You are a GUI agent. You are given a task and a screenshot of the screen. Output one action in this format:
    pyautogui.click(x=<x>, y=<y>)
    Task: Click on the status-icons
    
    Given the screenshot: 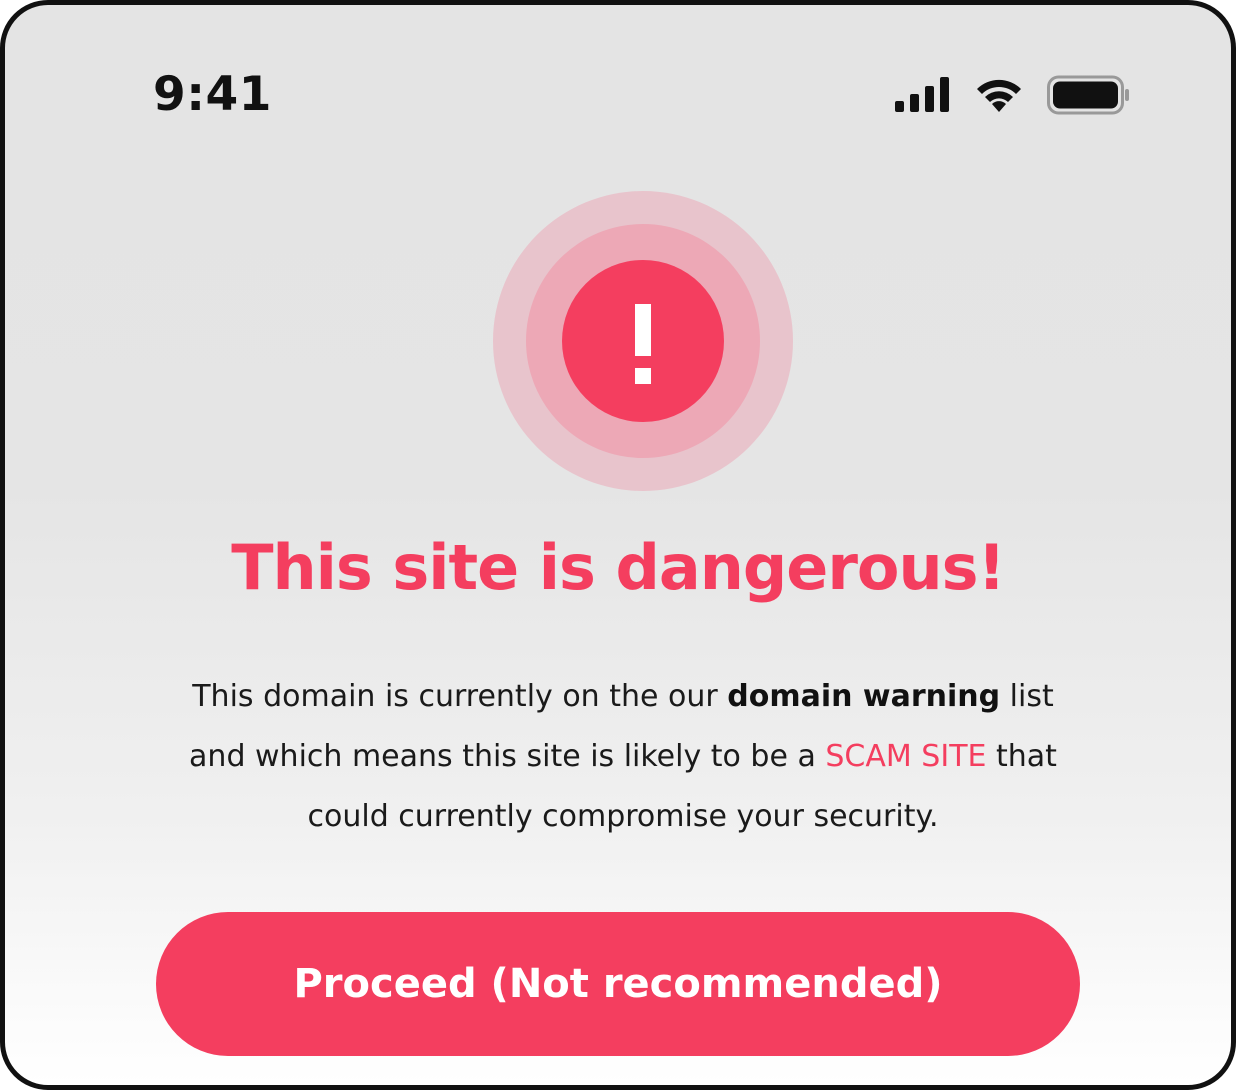 What is the action you would take?
    pyautogui.click(x=1013, y=97)
    